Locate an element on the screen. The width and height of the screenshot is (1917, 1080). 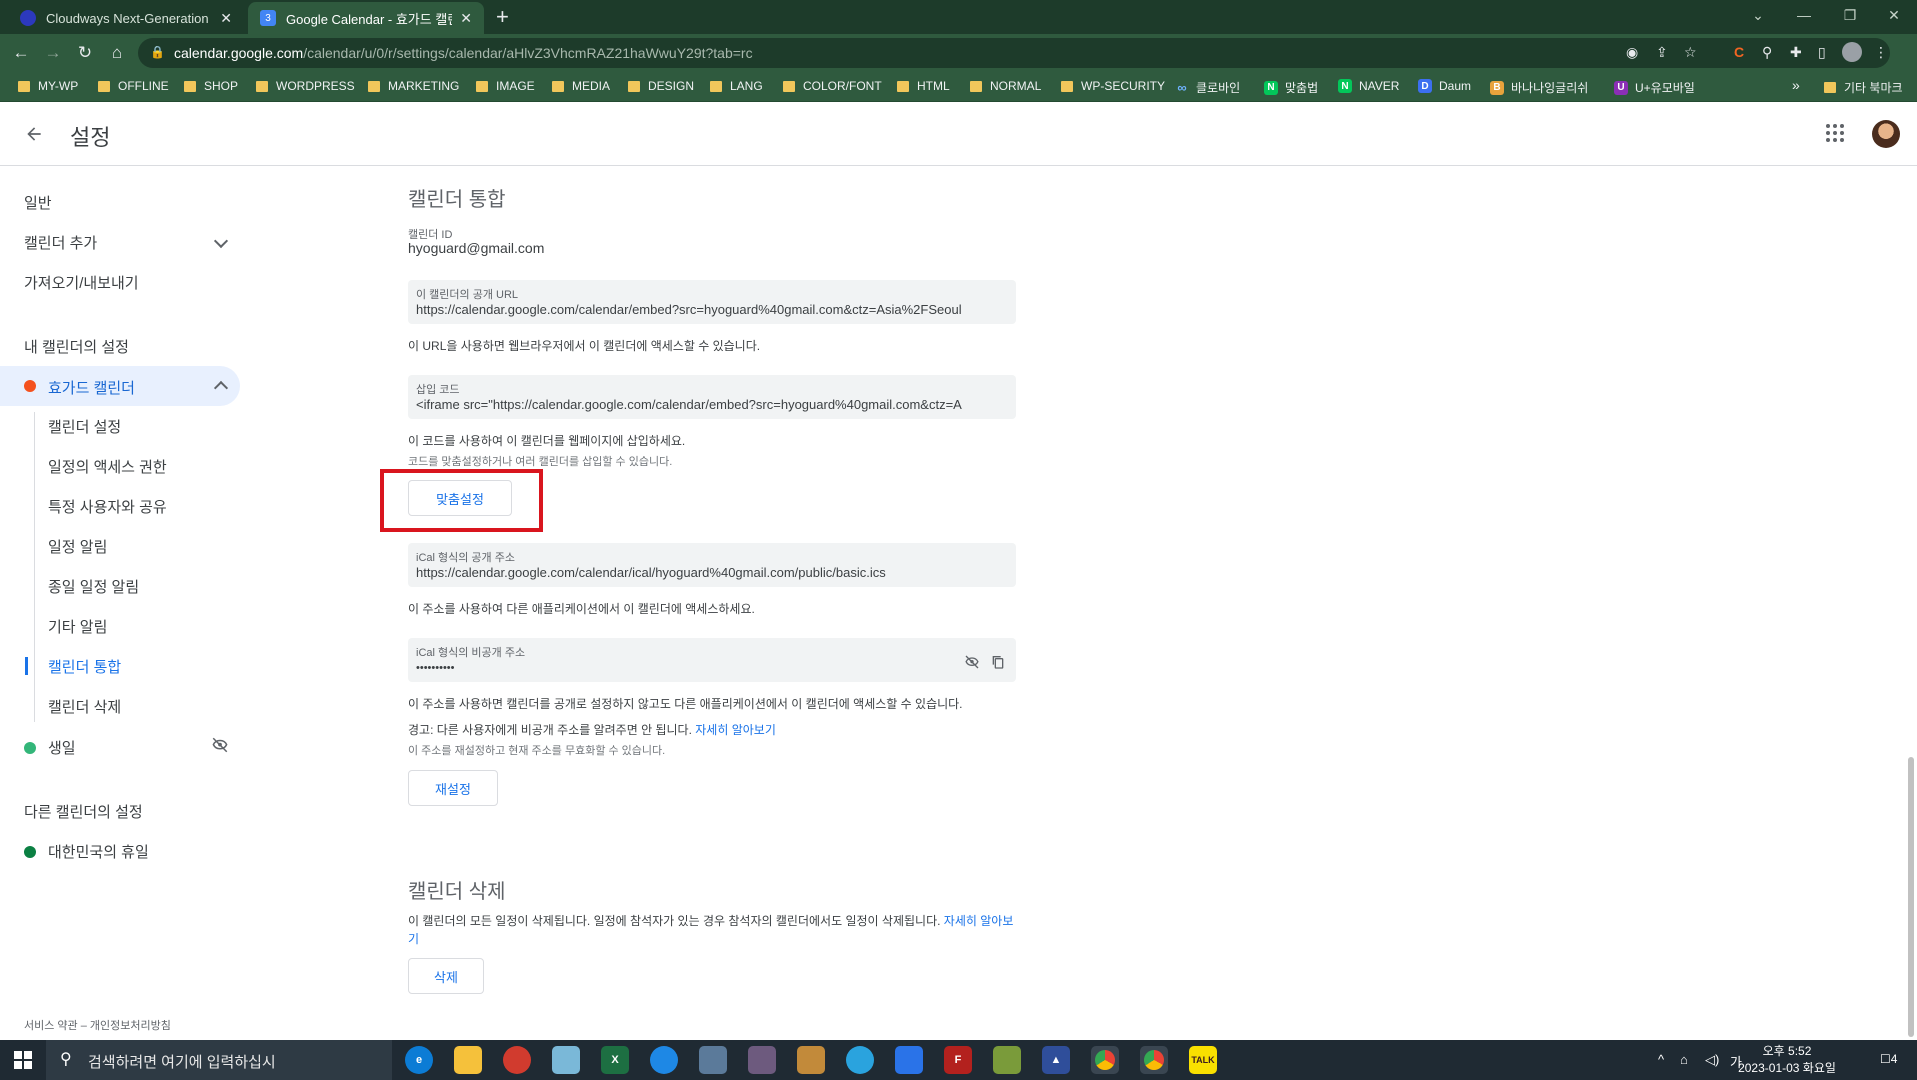
sidebar-item-add-calendar: 캘린더 추가 is located at coordinates (60, 242).